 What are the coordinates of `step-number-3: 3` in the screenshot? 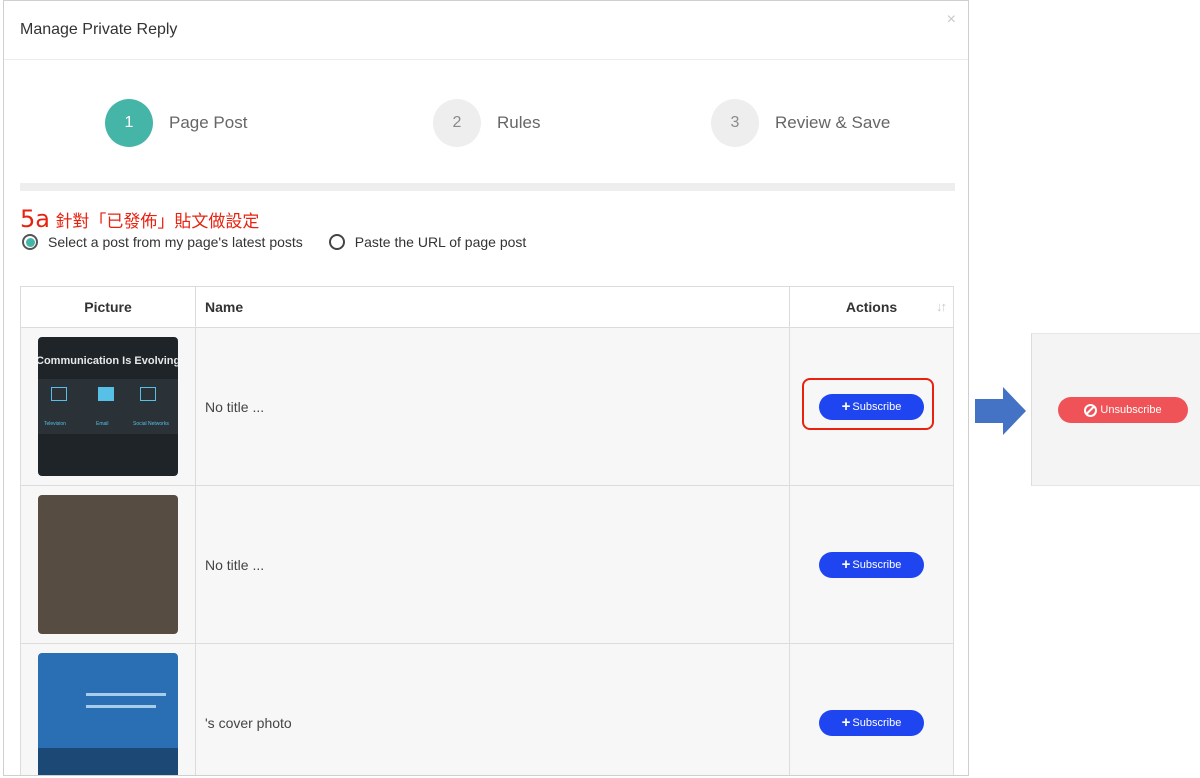 It's located at (735, 123).